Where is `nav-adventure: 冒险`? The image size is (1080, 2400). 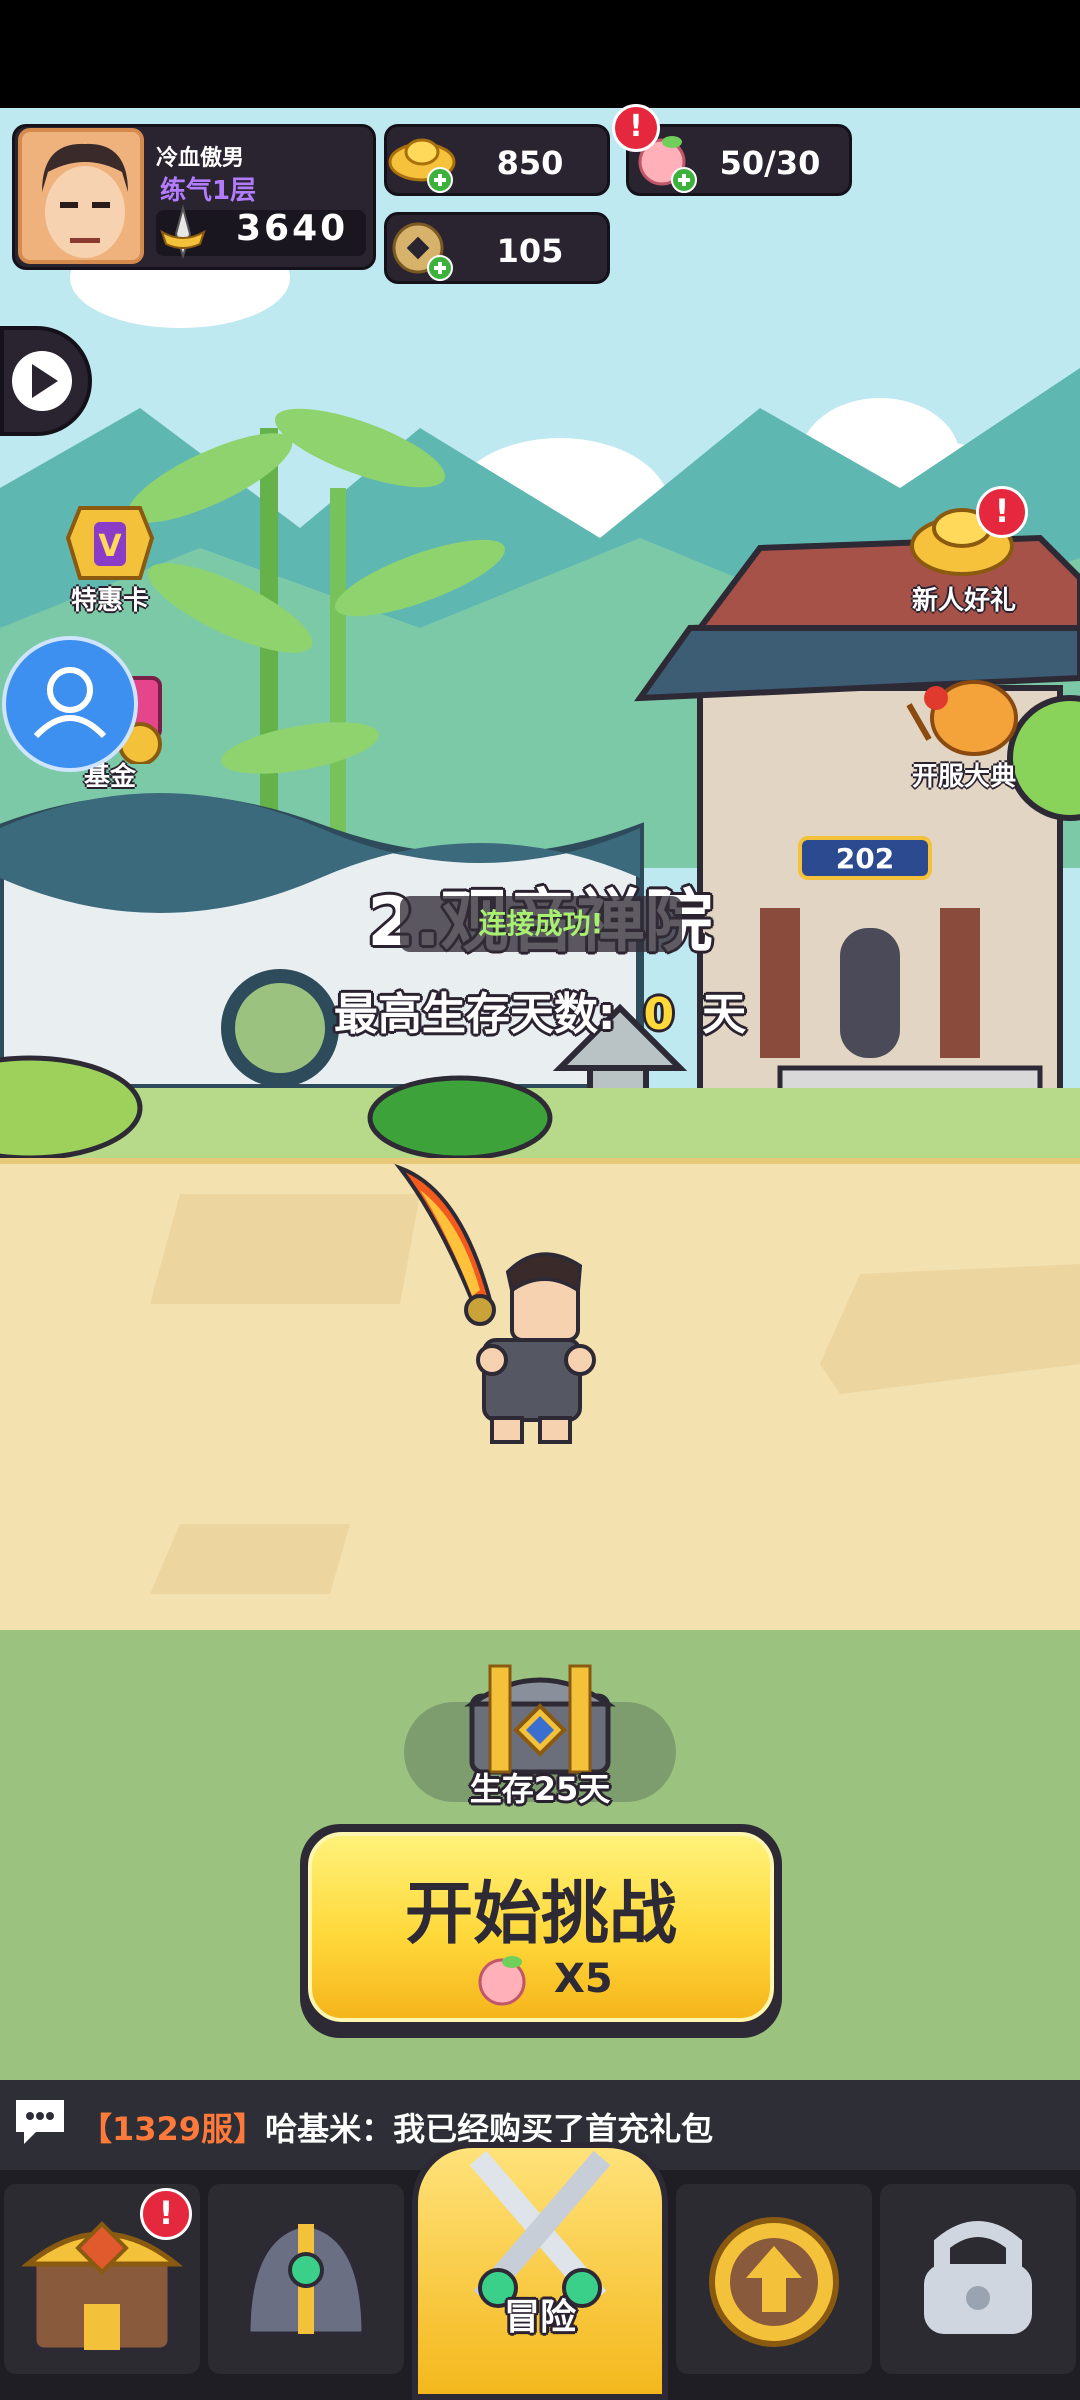
nav-adventure: 冒险 is located at coordinates (540, 2271).